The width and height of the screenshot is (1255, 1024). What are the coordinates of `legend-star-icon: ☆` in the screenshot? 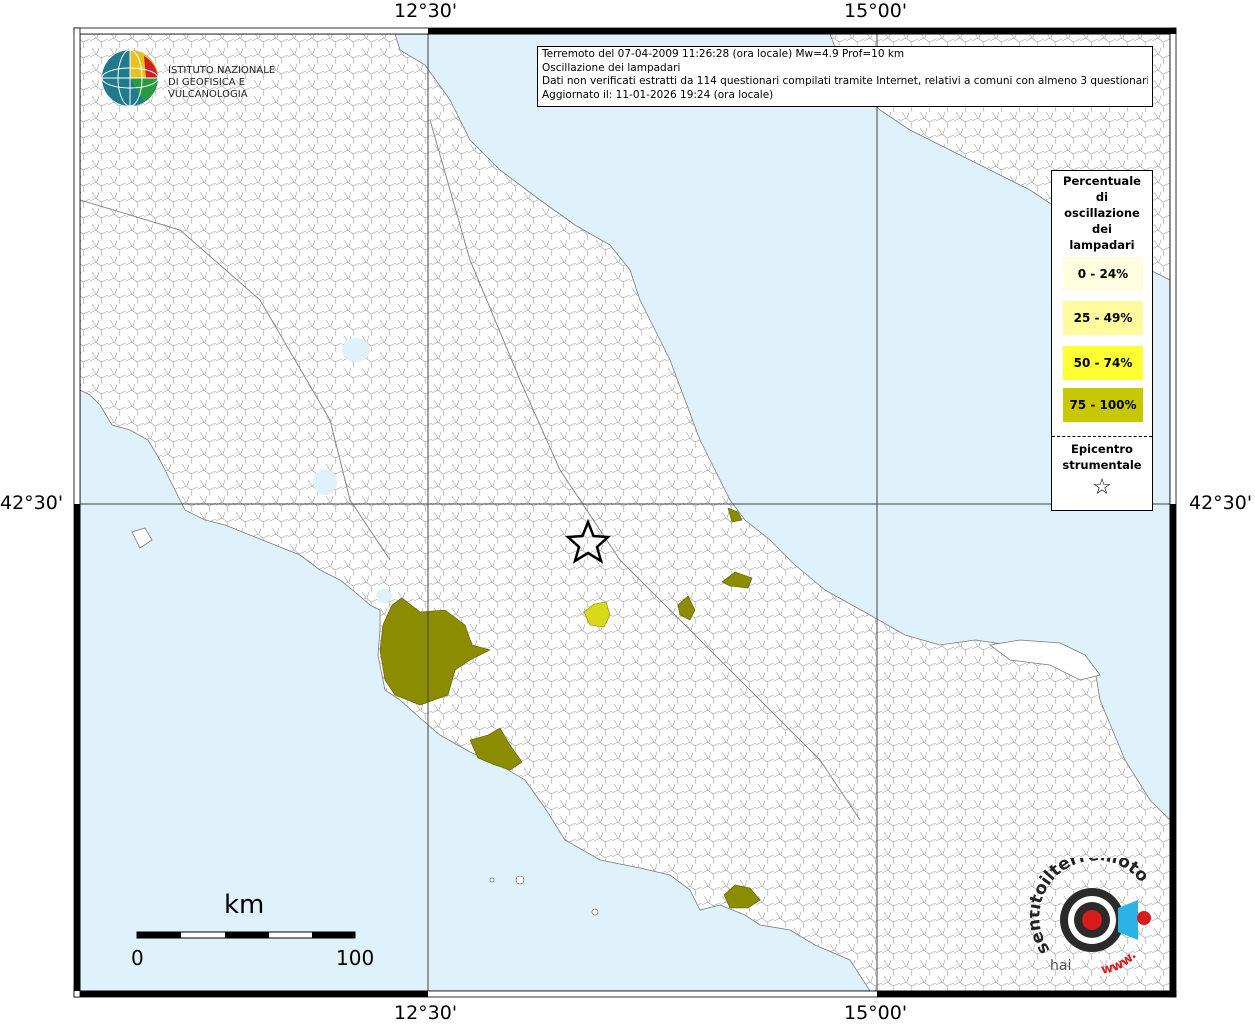 It's located at (1102, 487).